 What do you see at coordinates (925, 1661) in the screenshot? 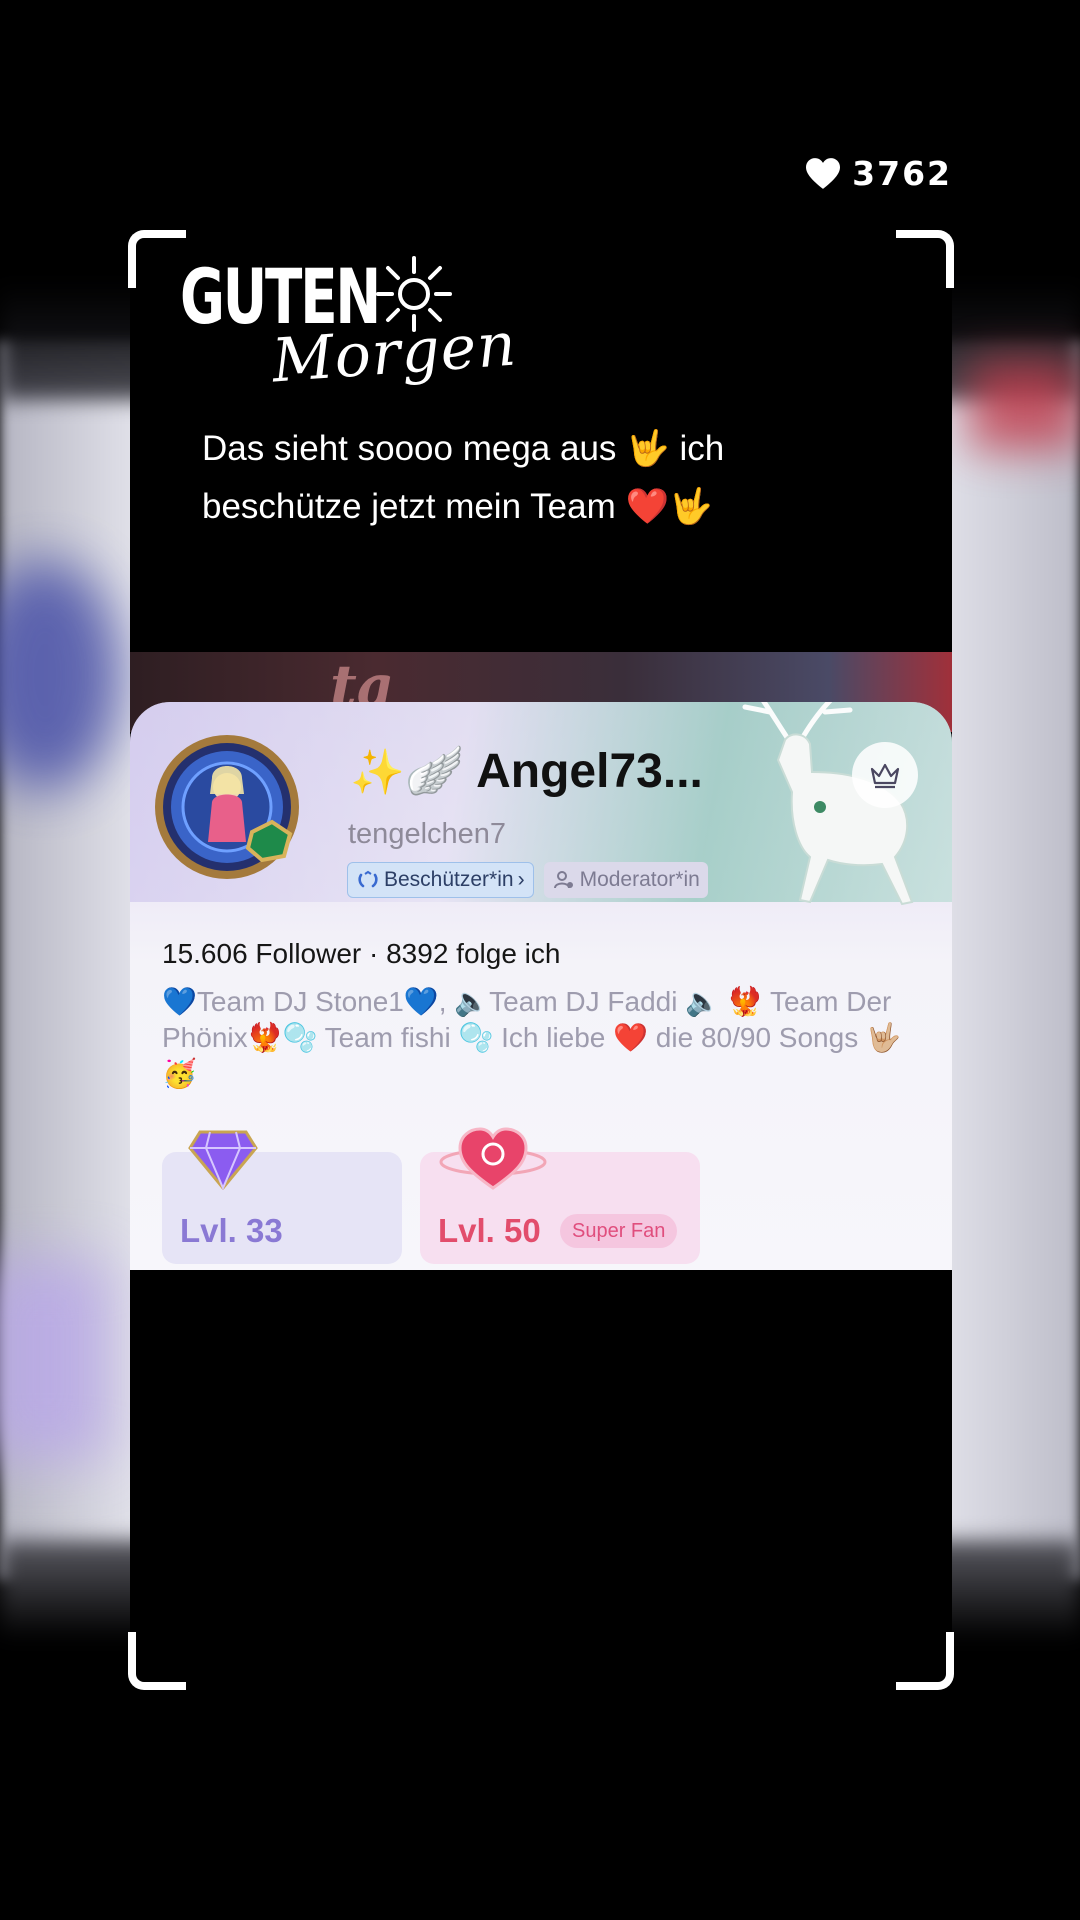
I see `frame-corner-bottom-right` at bounding box center [925, 1661].